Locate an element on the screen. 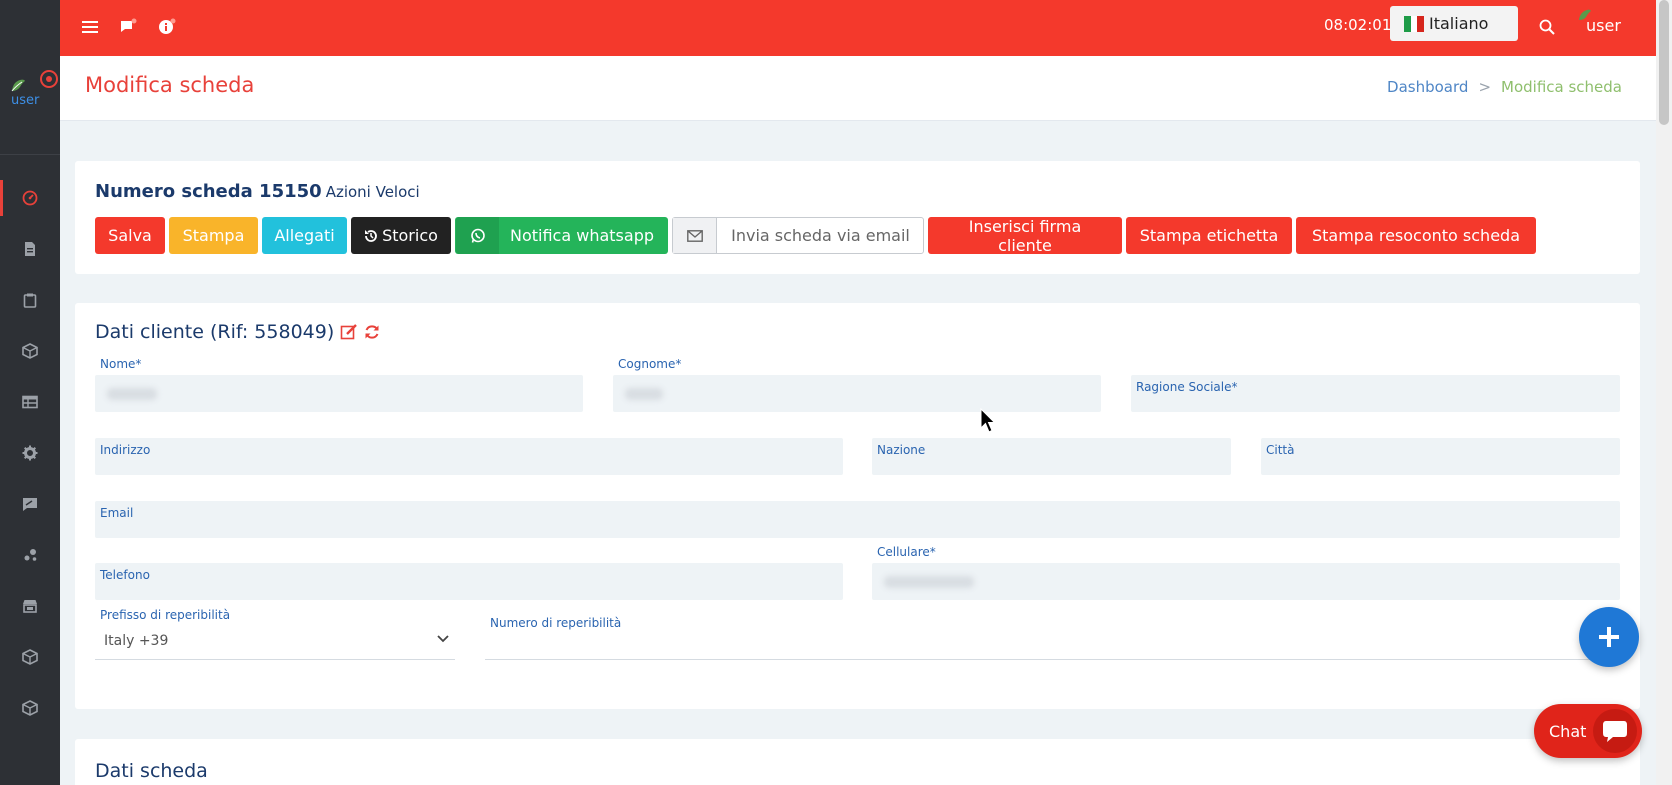  message-icon is located at coordinates (30, 504).